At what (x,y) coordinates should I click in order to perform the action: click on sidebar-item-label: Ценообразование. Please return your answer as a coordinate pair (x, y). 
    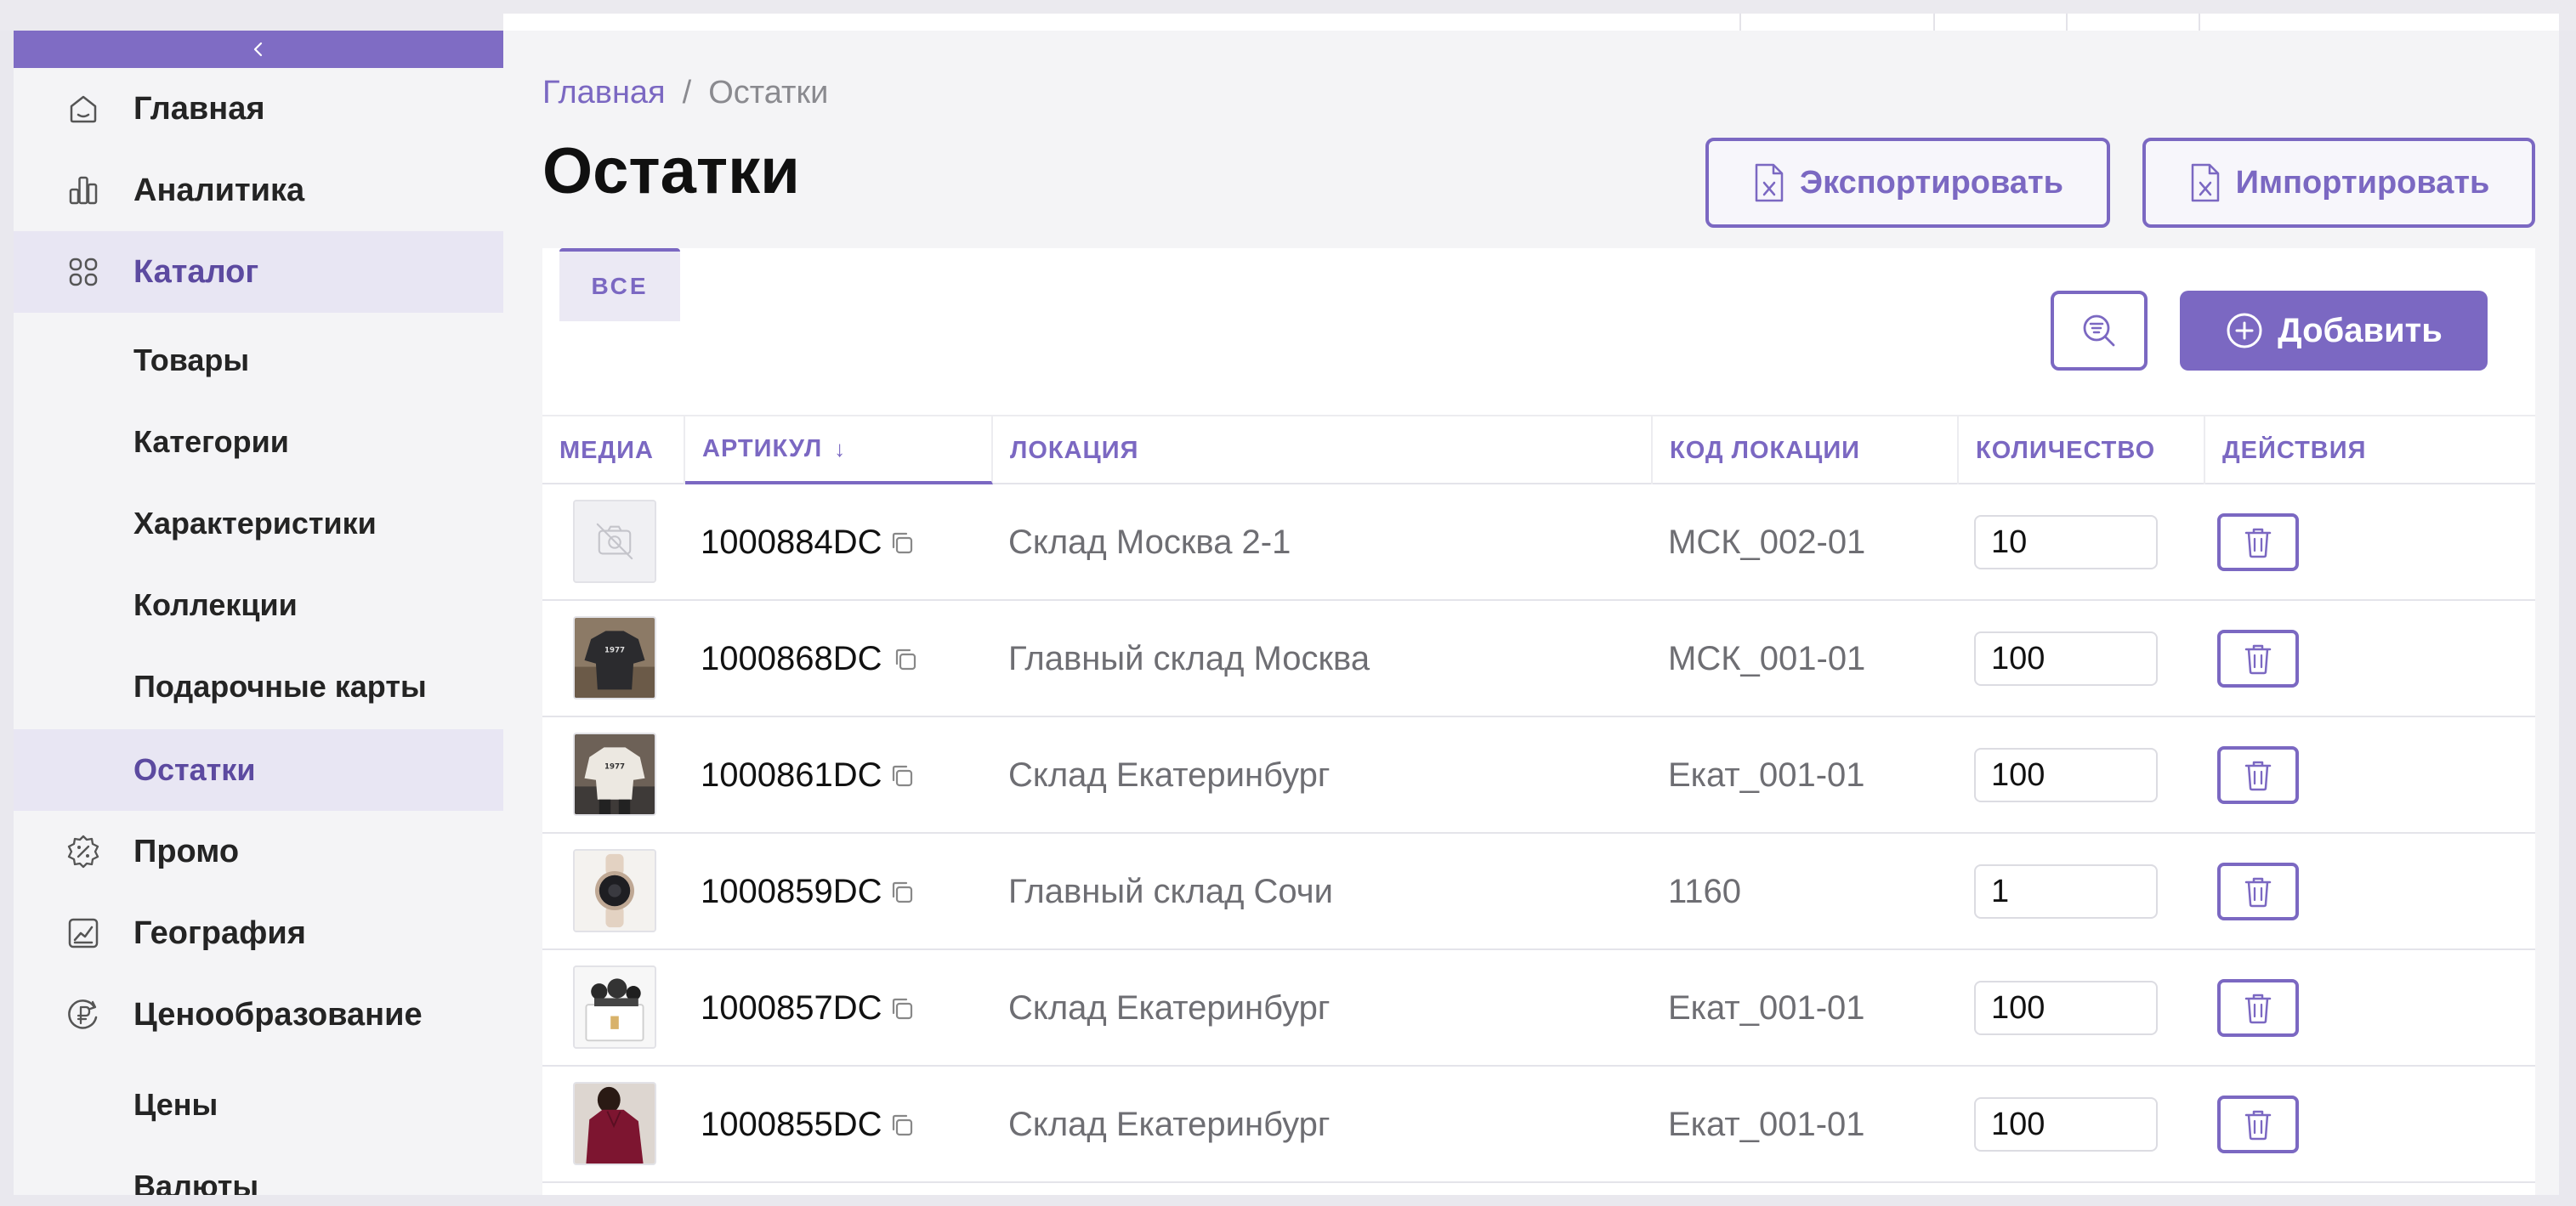
    Looking at the image, I should click on (278, 1014).